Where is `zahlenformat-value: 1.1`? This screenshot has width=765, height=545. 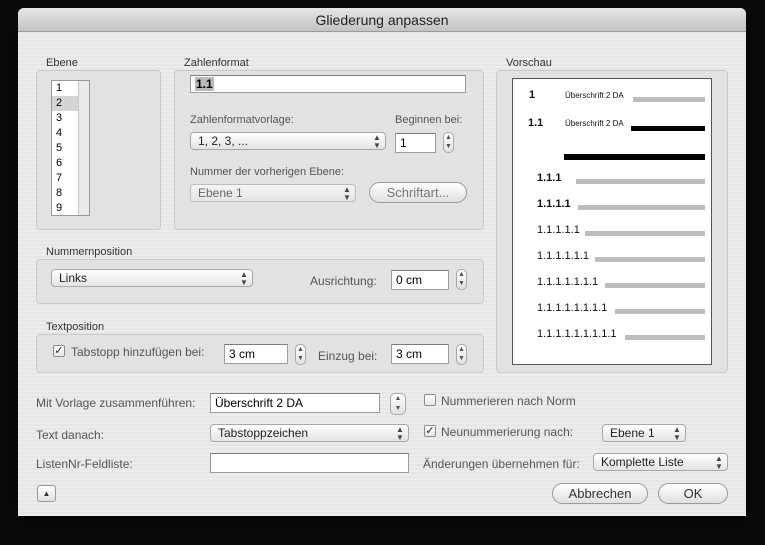
zahlenformat-value: 1.1 is located at coordinates (204, 84).